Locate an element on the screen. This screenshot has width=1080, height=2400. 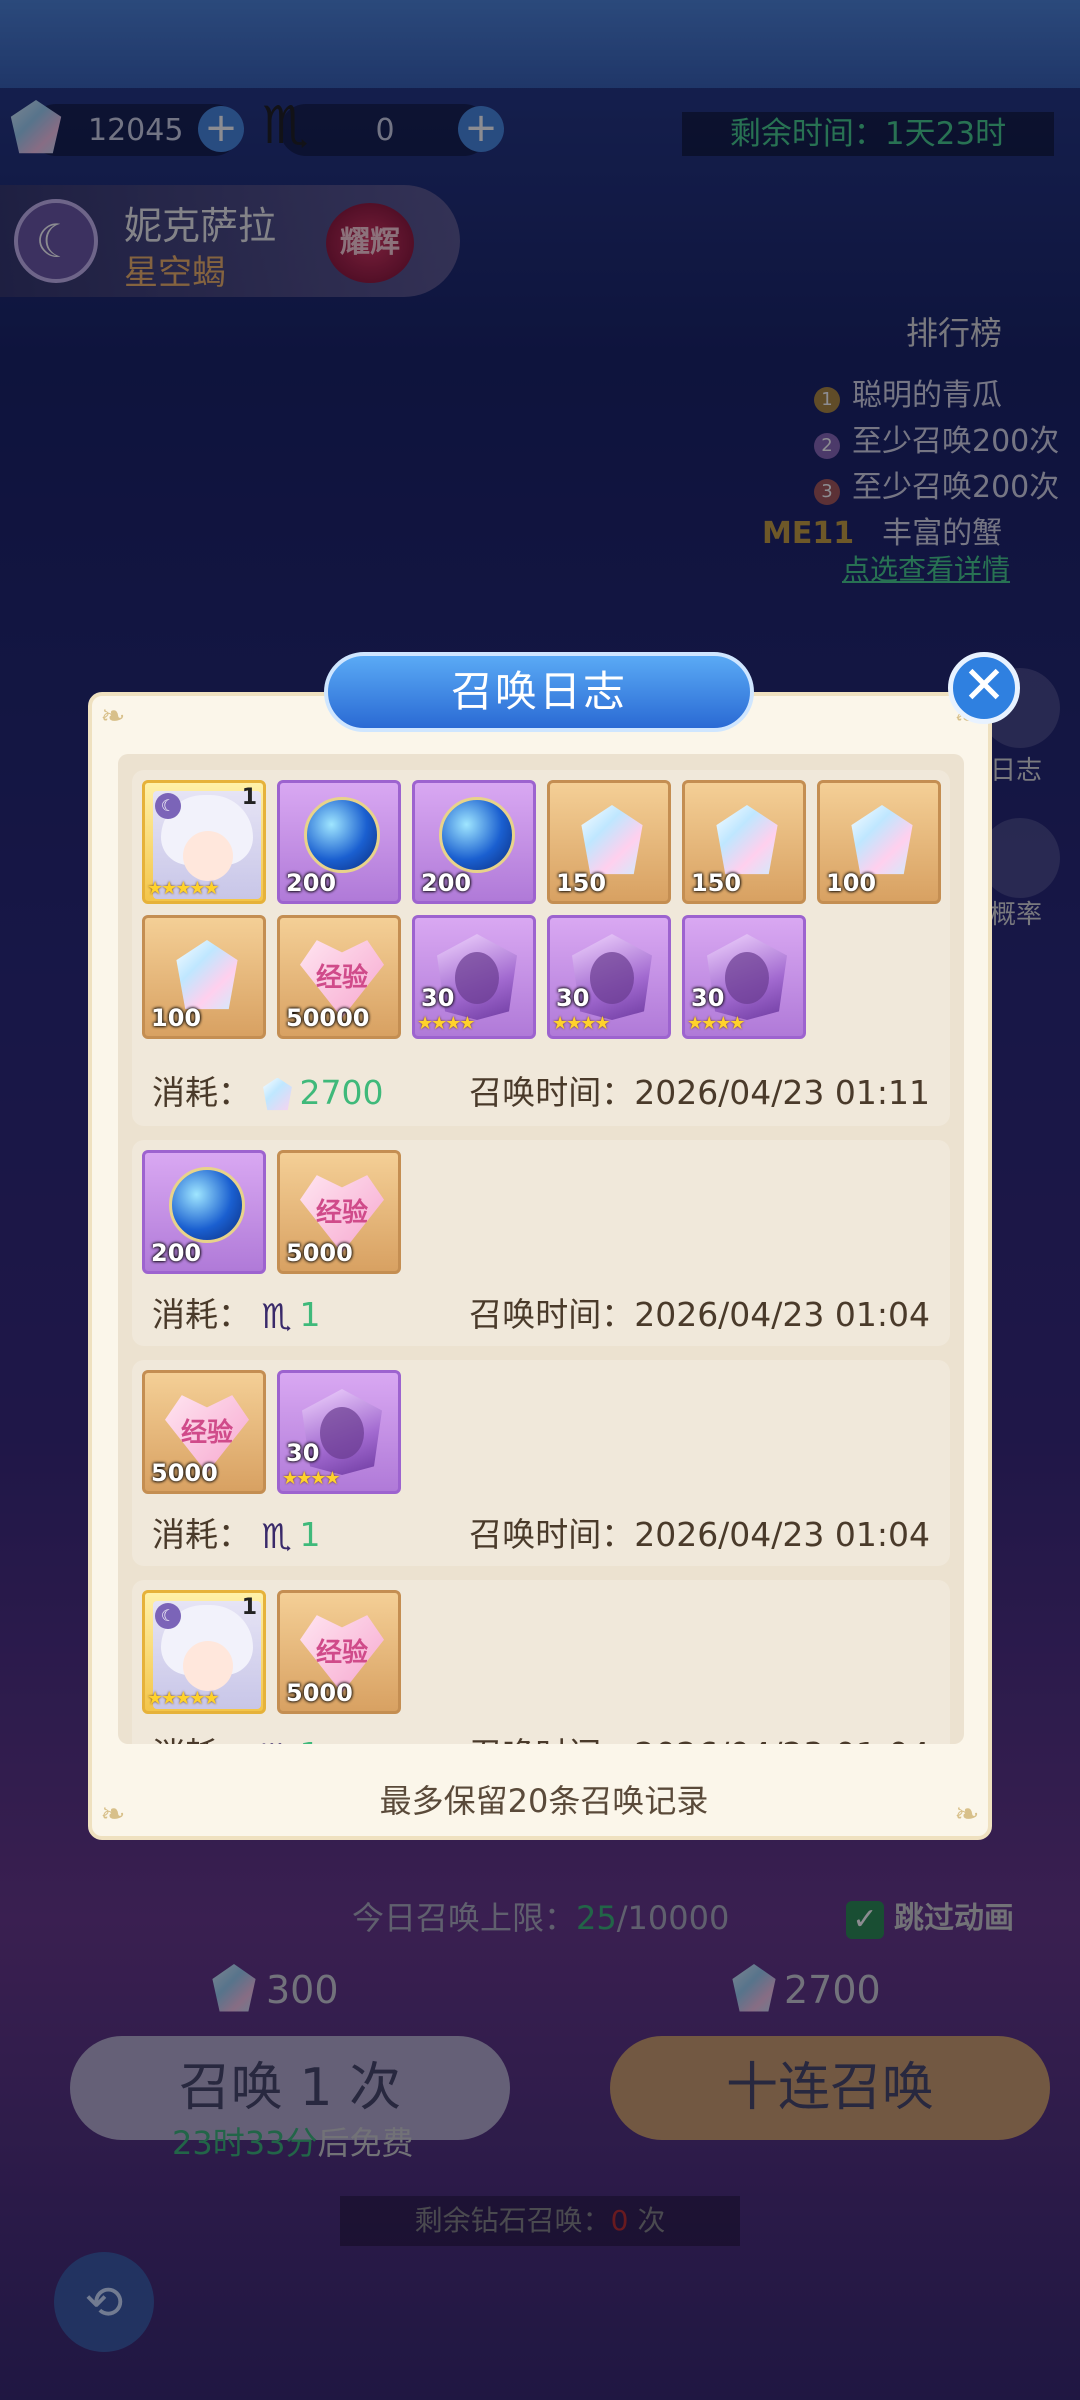
record-cost: 消耗： 2700 is located at coordinates (268, 1092).